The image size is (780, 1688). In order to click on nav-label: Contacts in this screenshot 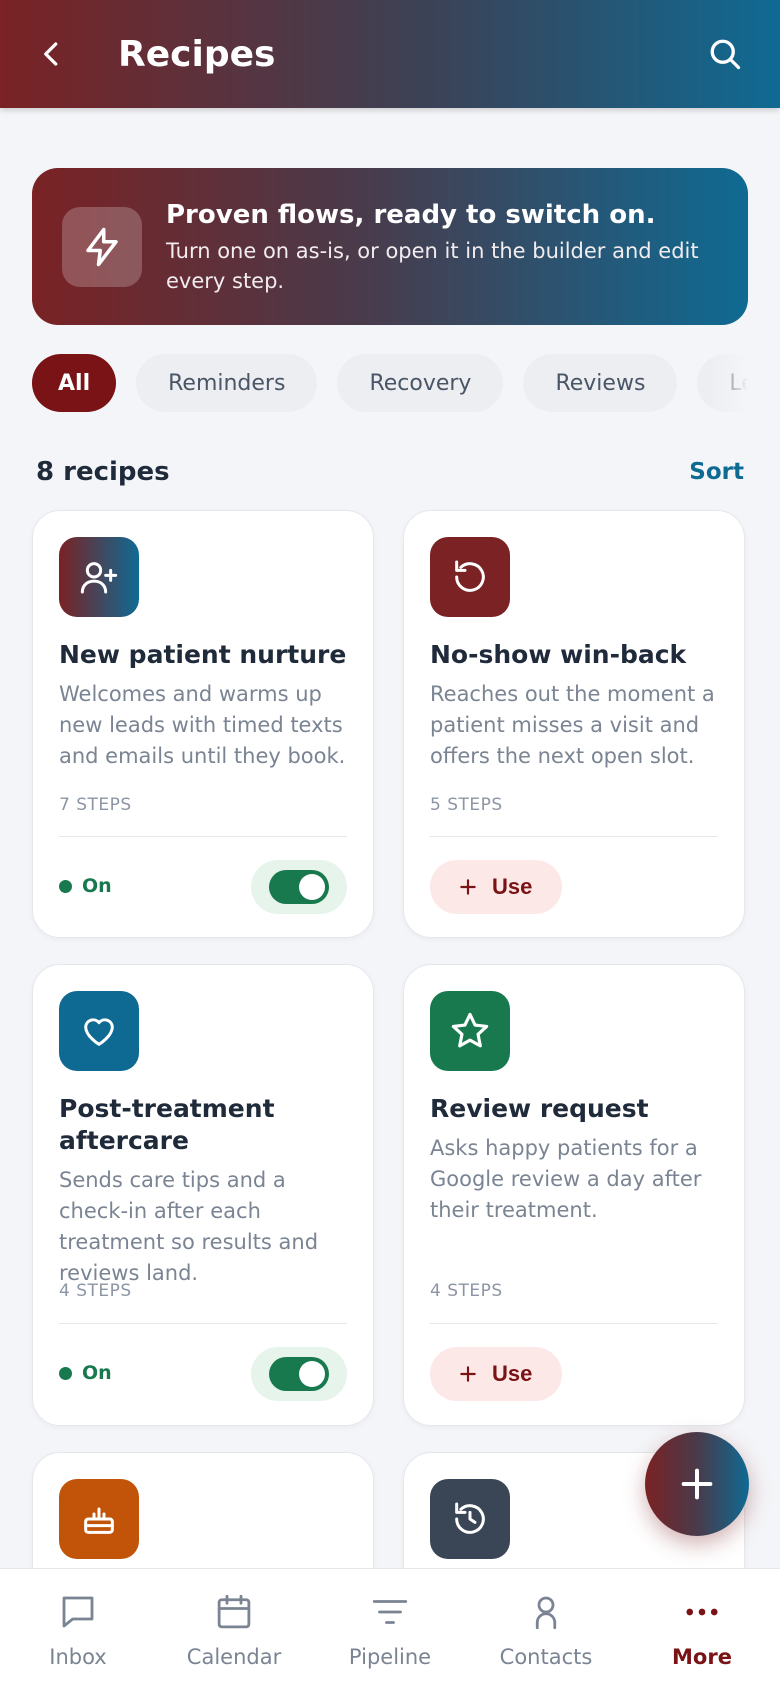, I will do `click(546, 1657)`.